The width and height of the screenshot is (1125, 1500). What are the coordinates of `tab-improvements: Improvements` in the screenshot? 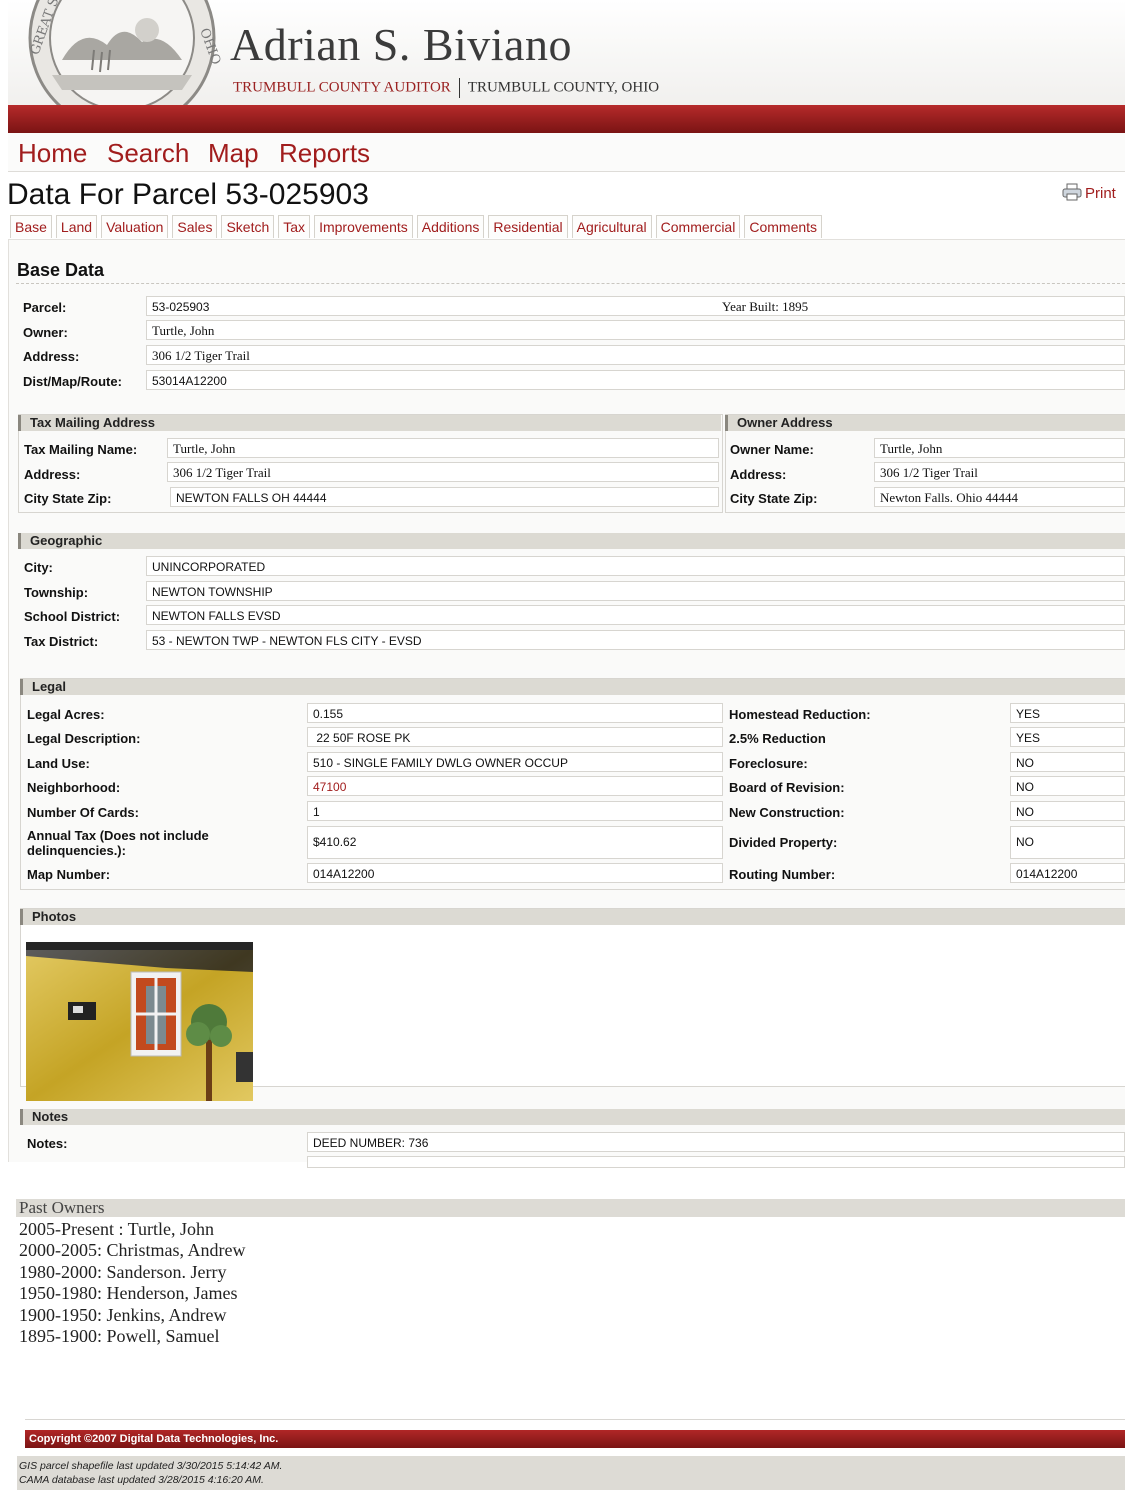 It's located at (363, 226).